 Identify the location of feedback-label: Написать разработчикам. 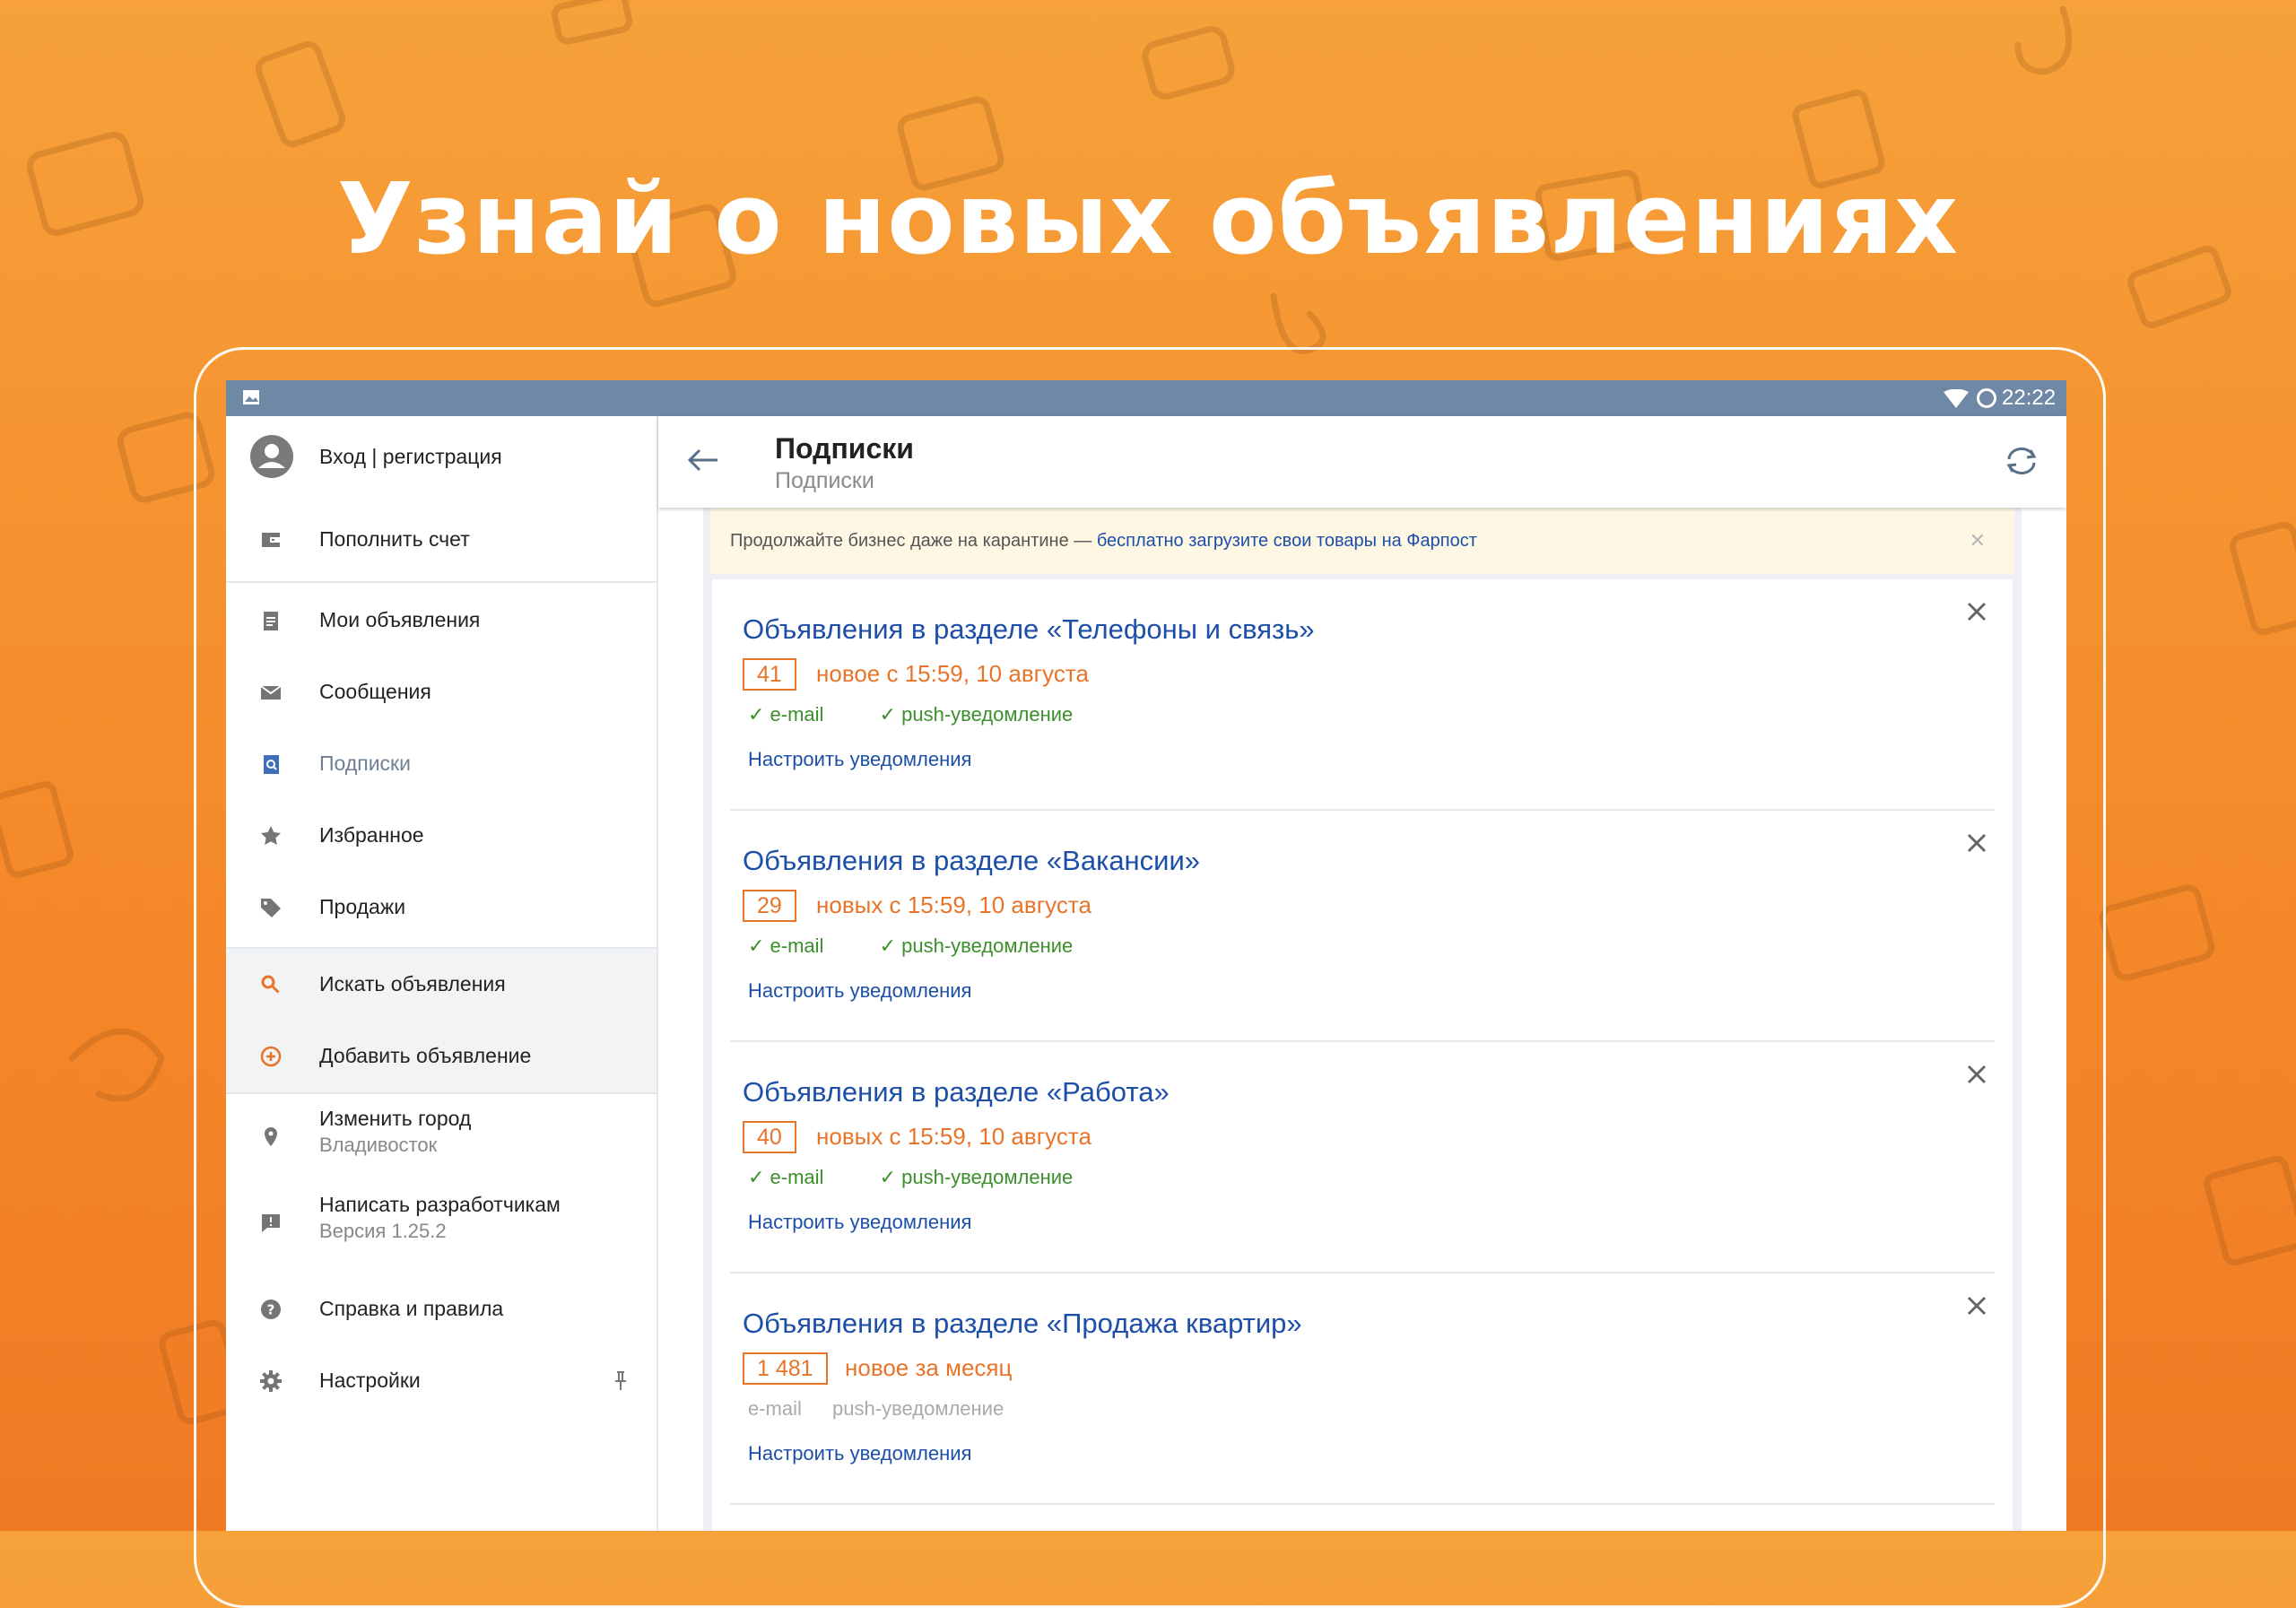
(440, 1205).